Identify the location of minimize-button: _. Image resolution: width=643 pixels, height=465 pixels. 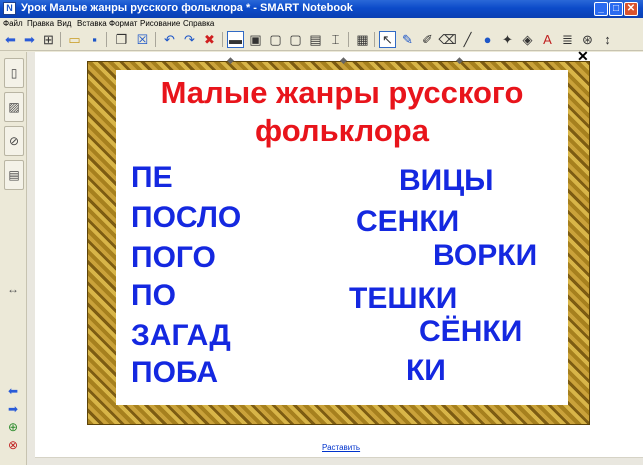
(601, 9).